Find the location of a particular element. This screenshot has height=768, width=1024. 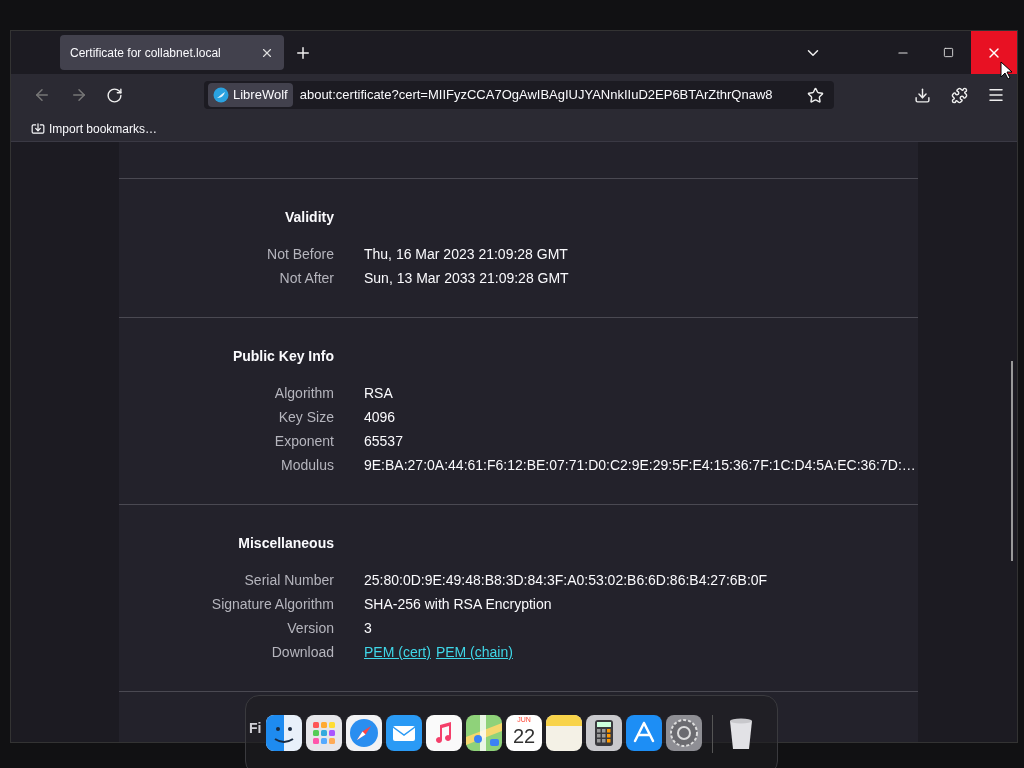

puzzle-icon is located at coordinates (959, 95).